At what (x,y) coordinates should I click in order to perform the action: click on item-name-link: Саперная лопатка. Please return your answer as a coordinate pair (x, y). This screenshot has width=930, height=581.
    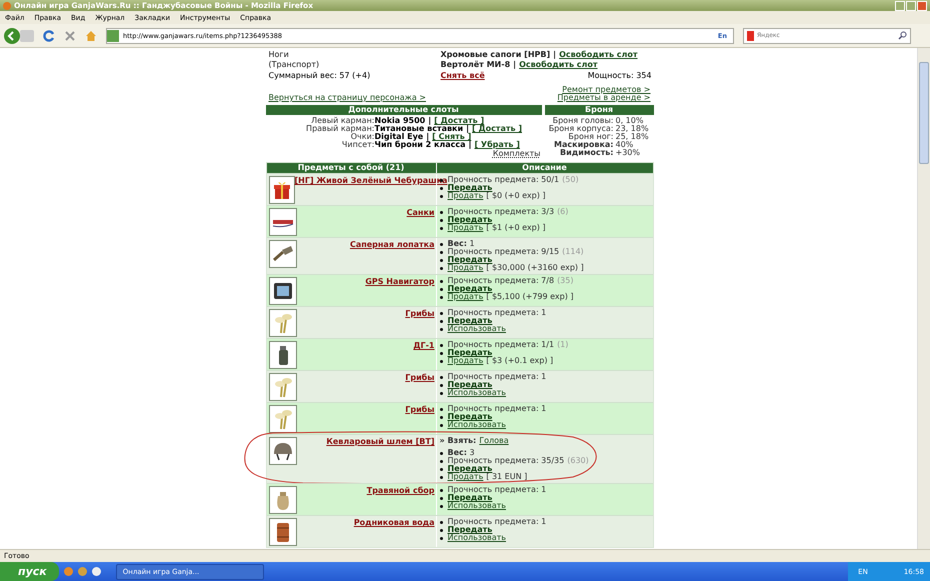
    Looking at the image, I should click on (393, 244).